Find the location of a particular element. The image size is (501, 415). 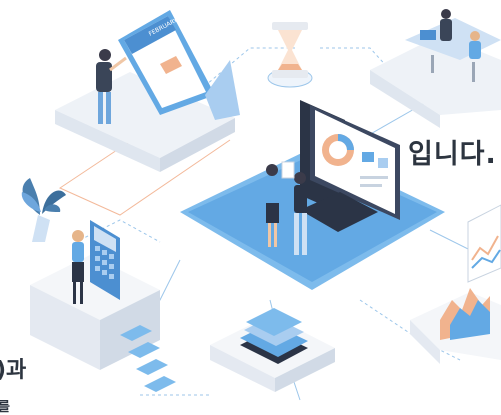

calendar-icon: FEBRUARY is located at coordinates (147, 91).